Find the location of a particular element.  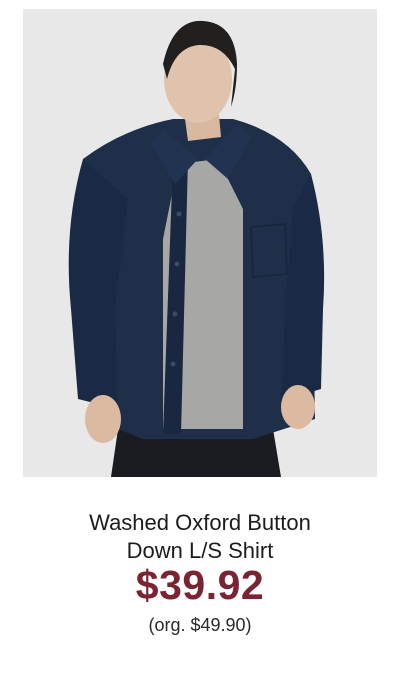

original-price: (org. $49.90) is located at coordinates (200, 625).